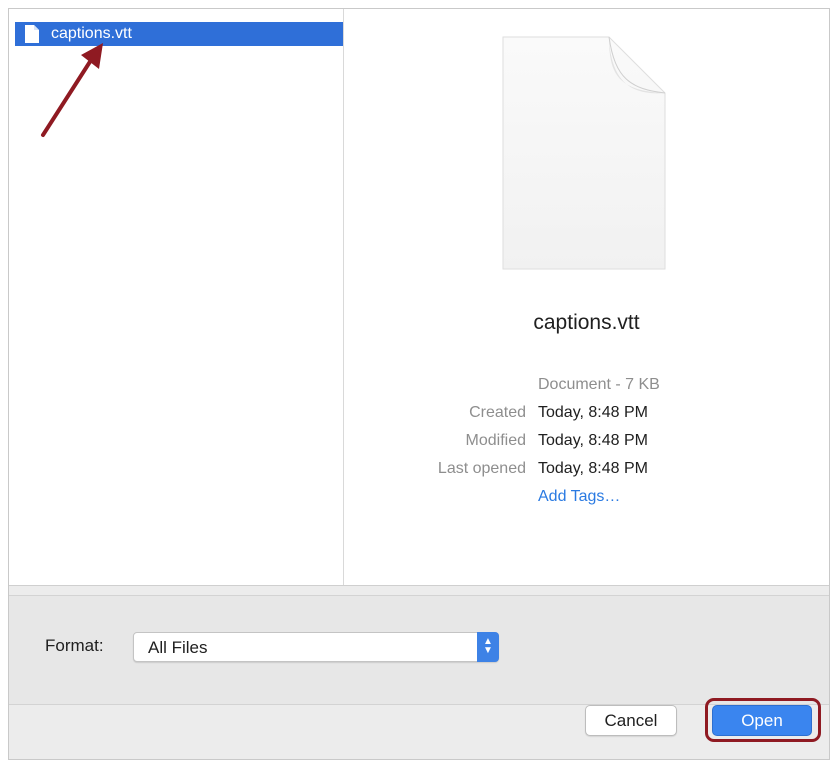  Describe the element at coordinates (584, 153) in the screenshot. I see `document-preview-icon` at that location.